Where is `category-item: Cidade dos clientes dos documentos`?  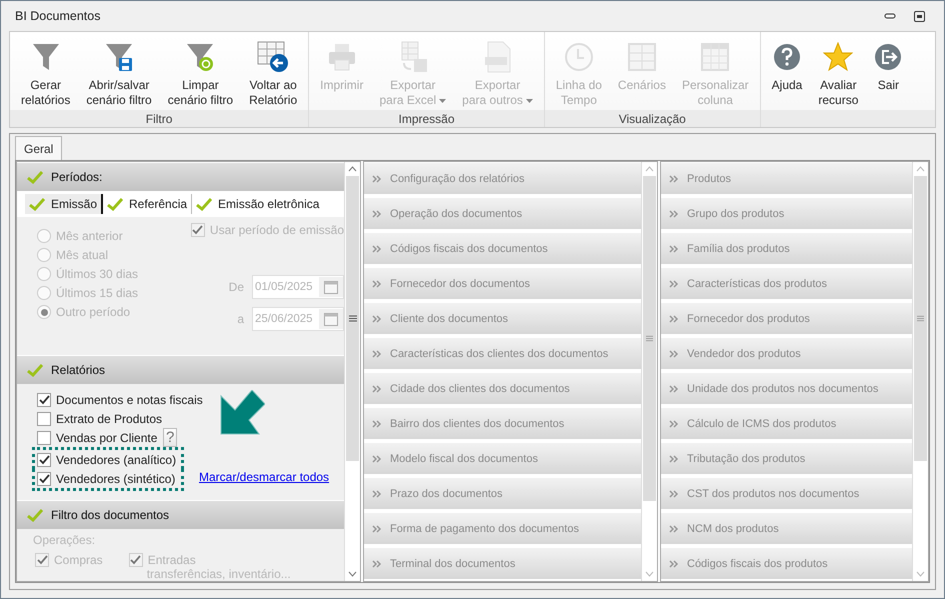 category-item: Cidade dos clientes dos documentos is located at coordinates (502, 388).